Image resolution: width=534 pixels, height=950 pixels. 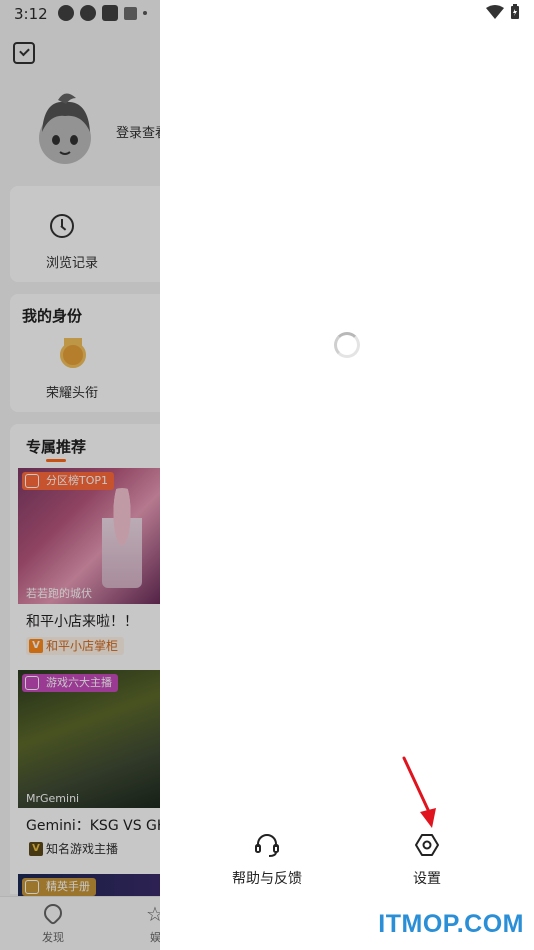 I want to click on help-feedback-label: 帮助与反馈, so click(x=267, y=879).